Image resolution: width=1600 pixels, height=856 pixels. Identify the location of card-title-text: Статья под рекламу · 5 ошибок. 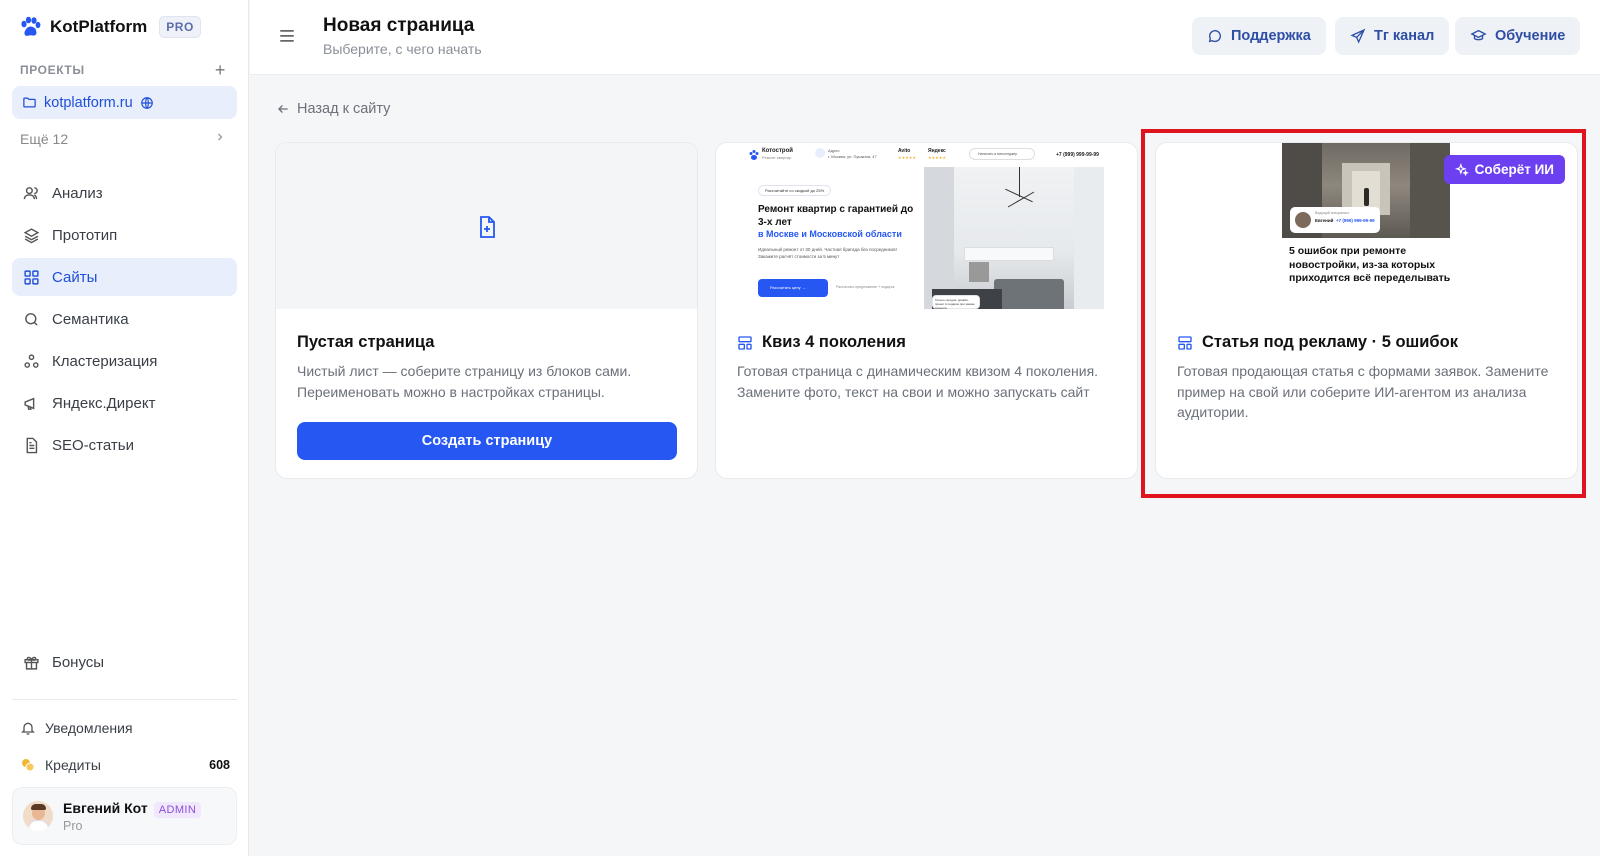
(1330, 342).